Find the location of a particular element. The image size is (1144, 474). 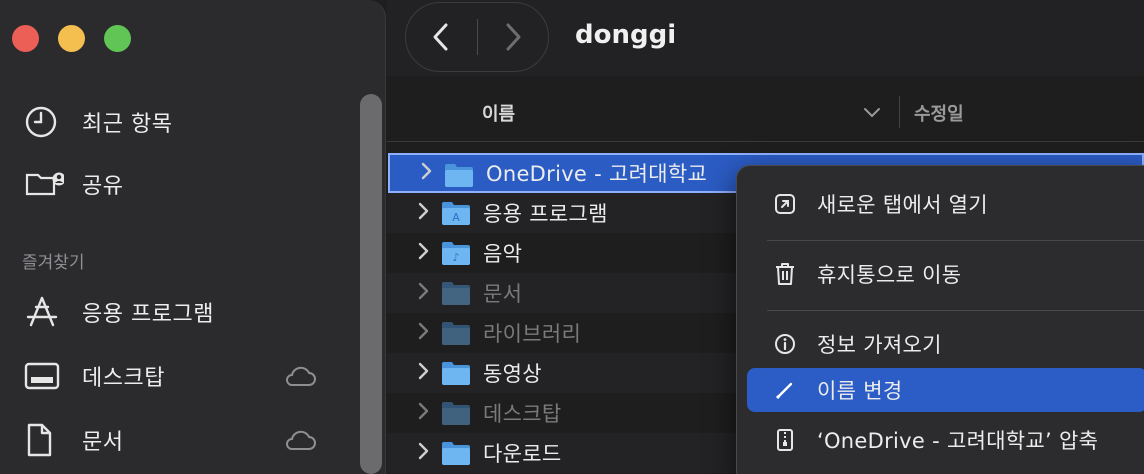

column-header: 이름 수정일 is located at coordinates (765, 113).